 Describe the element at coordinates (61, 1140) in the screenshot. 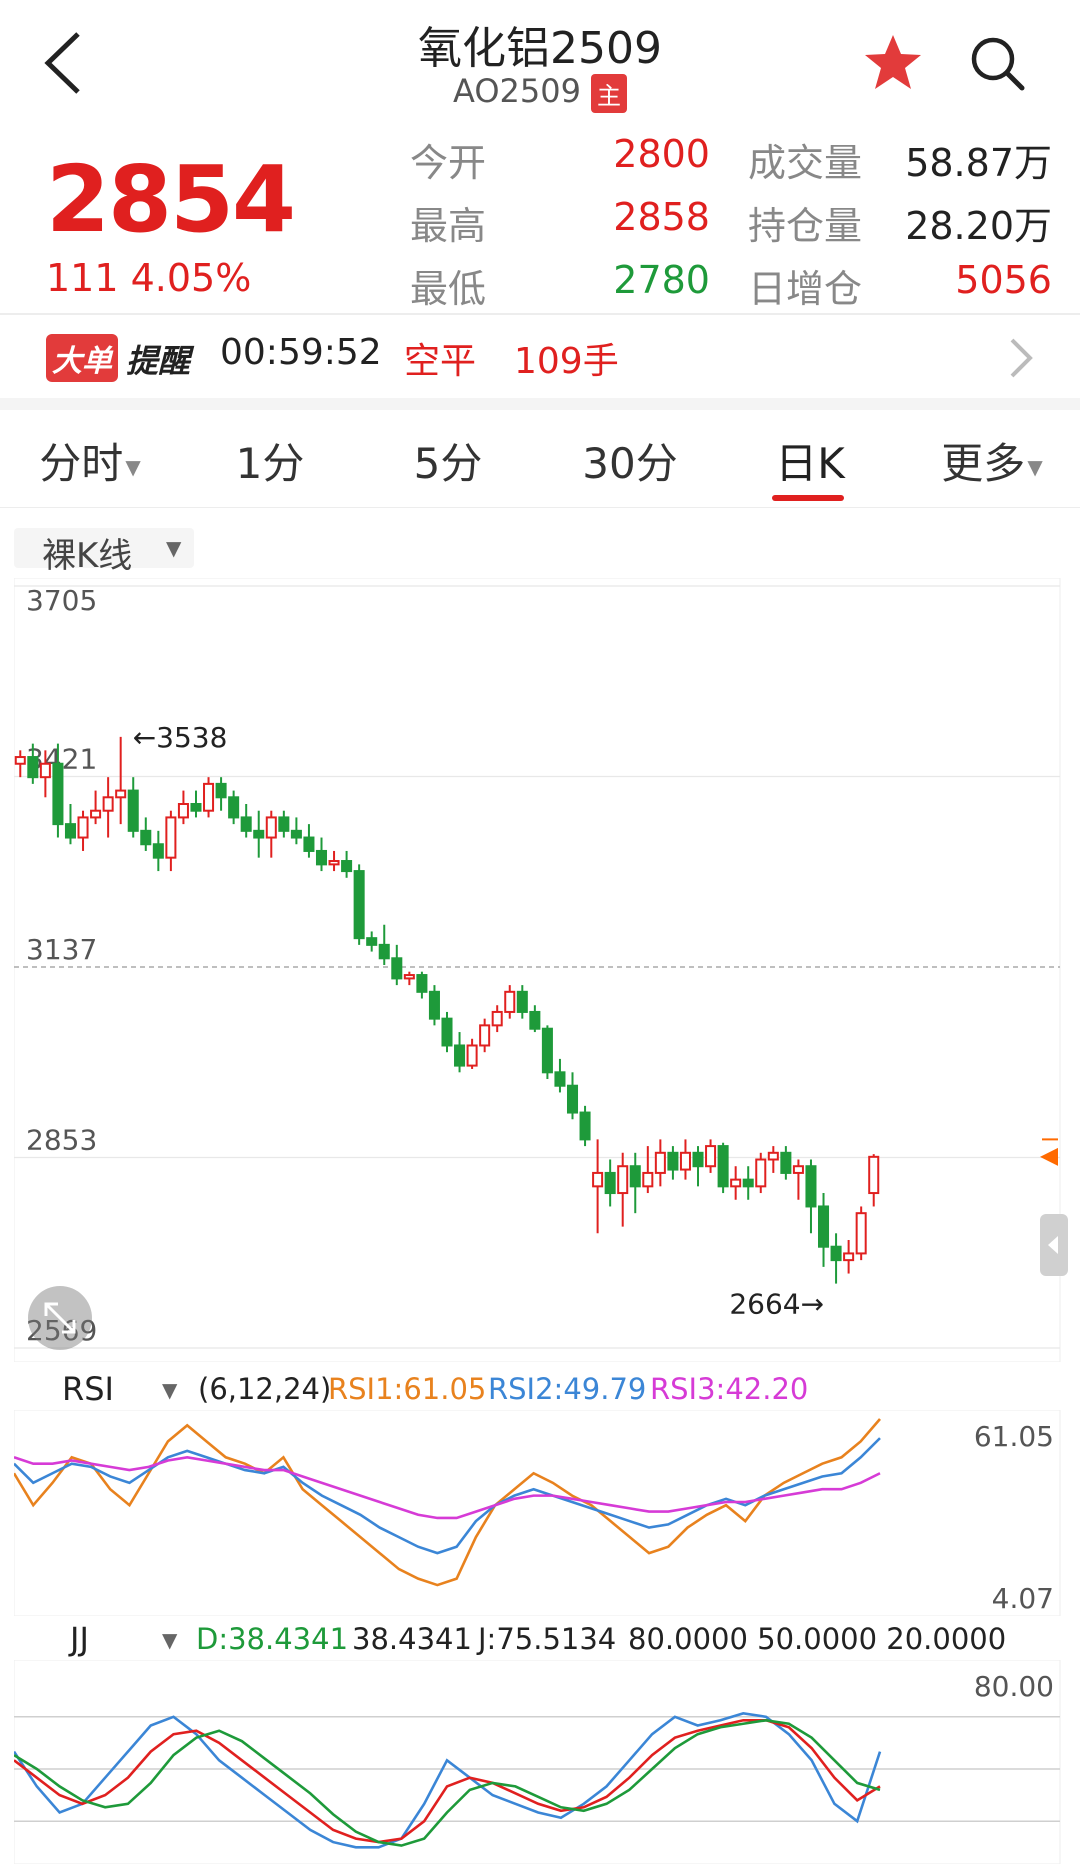

I see `y-axis-label: 2853` at that location.